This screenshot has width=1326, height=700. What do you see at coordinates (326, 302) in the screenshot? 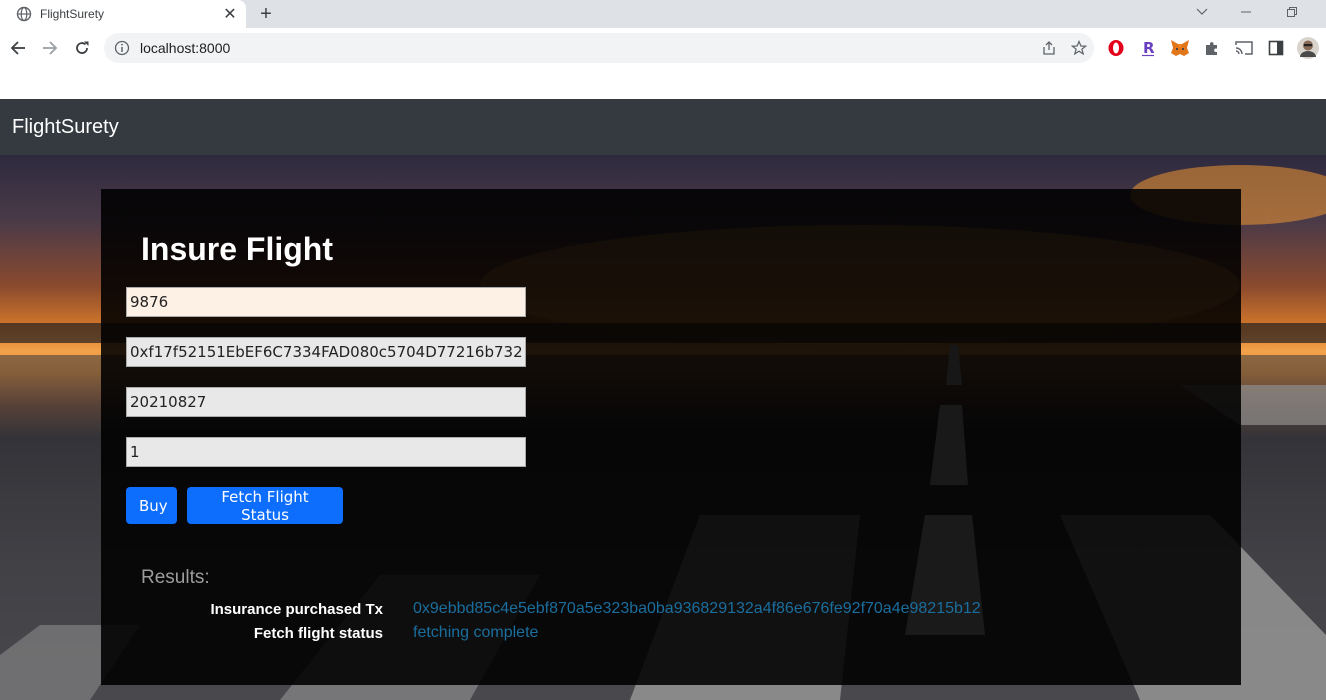
I see `flight-number-input` at bounding box center [326, 302].